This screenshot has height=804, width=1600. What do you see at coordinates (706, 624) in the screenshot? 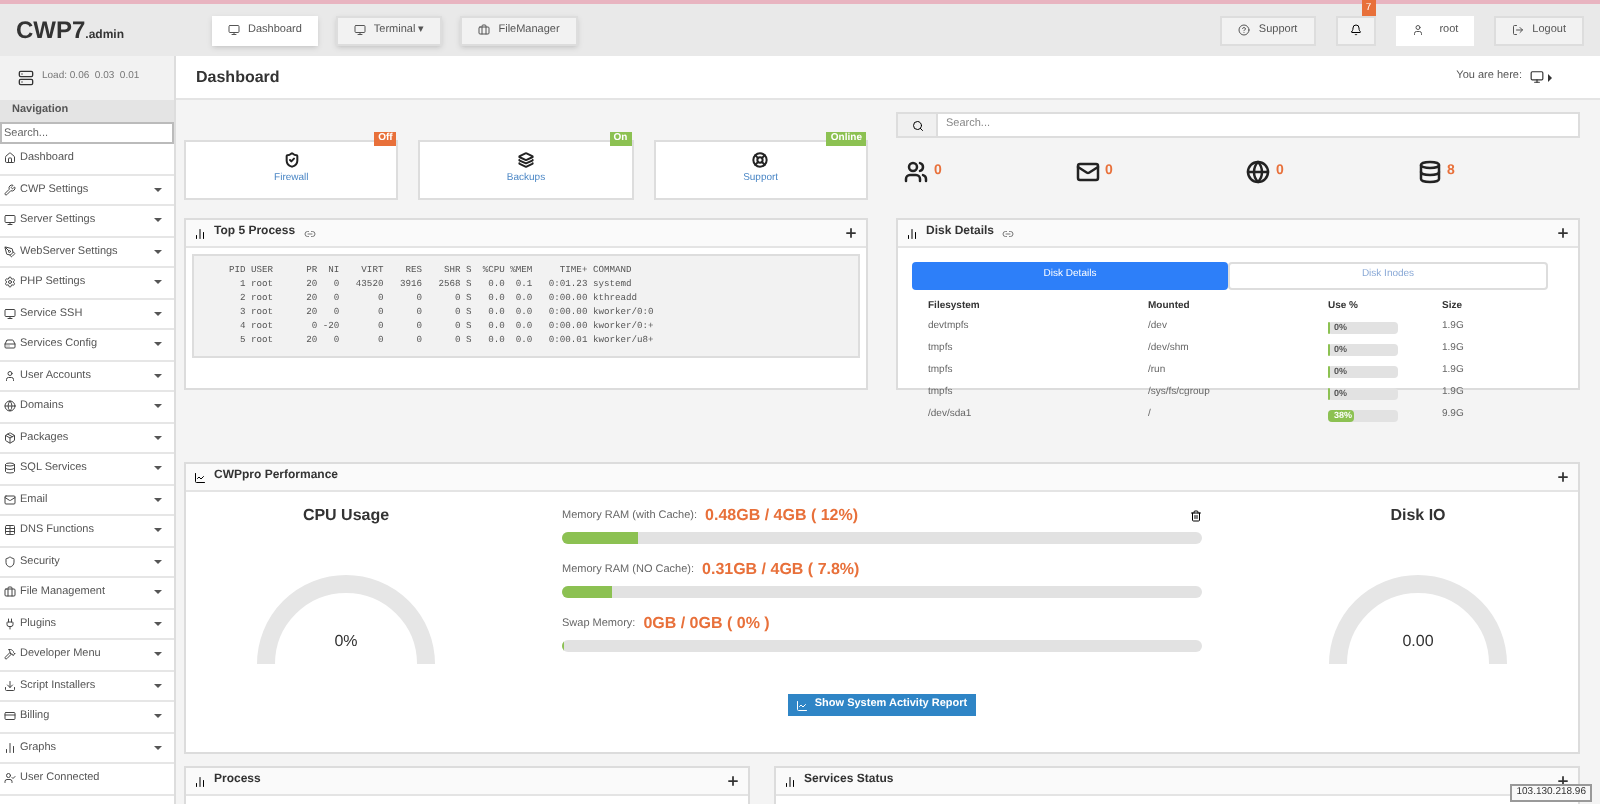
I see `memory-value: 0GB / 0GB ( 0% )` at bounding box center [706, 624].